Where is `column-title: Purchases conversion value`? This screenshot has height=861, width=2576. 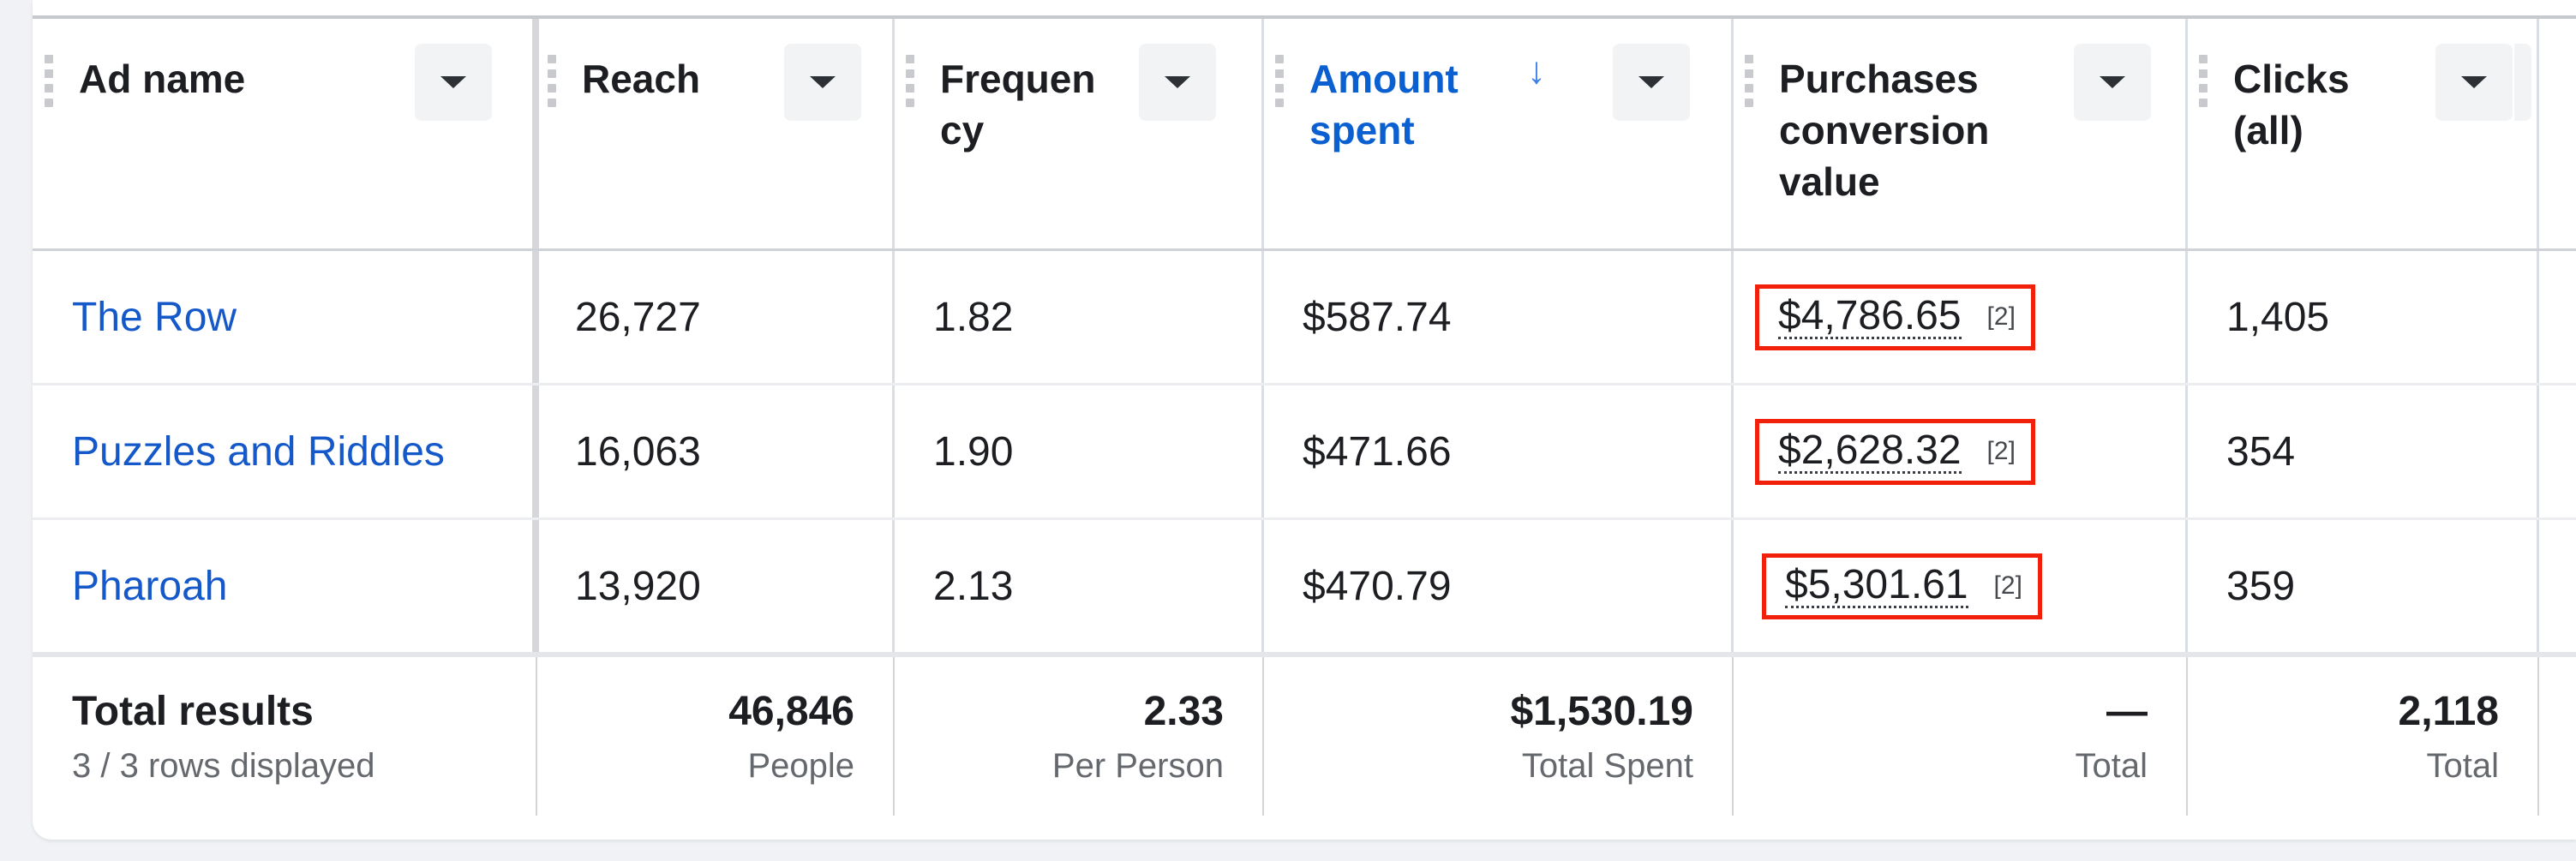
column-title: Purchases conversion value is located at coordinates (1884, 130).